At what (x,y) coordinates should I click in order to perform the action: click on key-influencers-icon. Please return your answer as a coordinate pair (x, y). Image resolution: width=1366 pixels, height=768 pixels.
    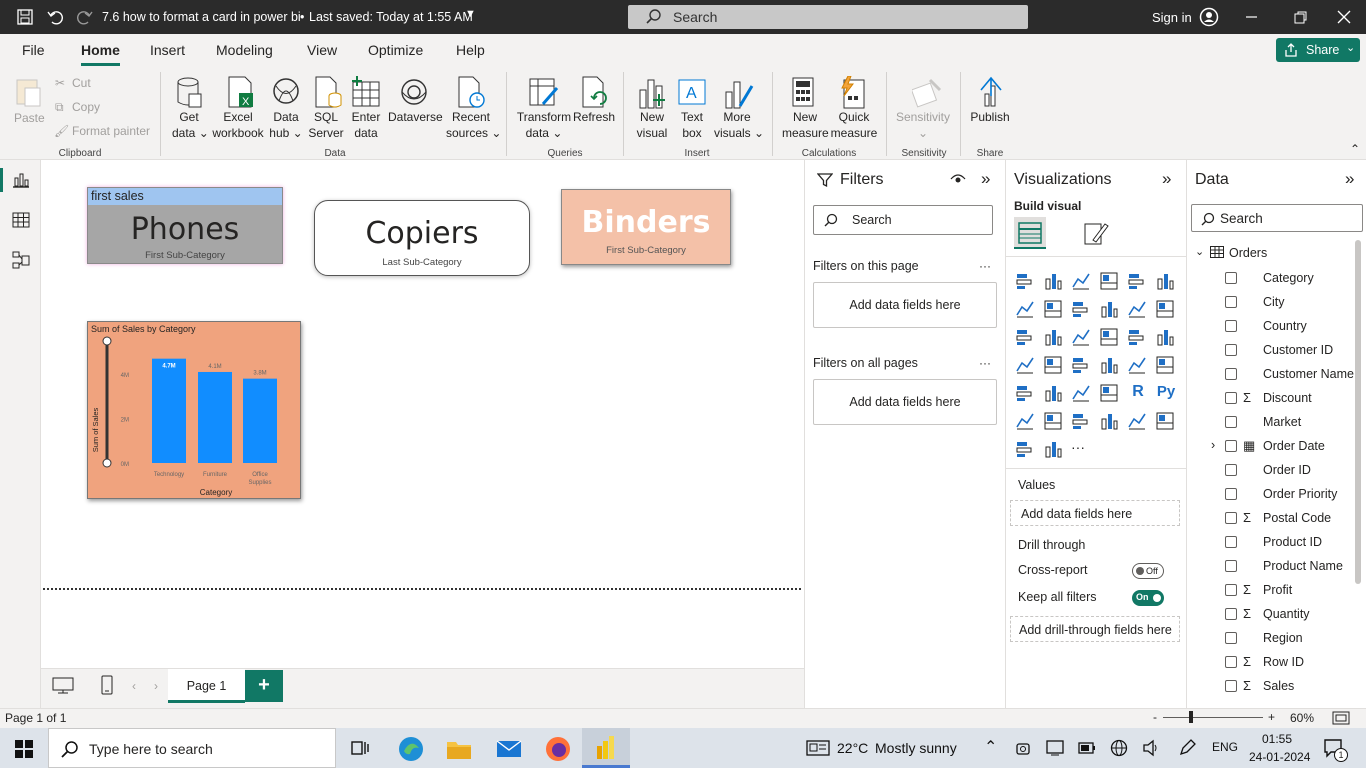
    Looking at the image, I should click on (1026, 422).